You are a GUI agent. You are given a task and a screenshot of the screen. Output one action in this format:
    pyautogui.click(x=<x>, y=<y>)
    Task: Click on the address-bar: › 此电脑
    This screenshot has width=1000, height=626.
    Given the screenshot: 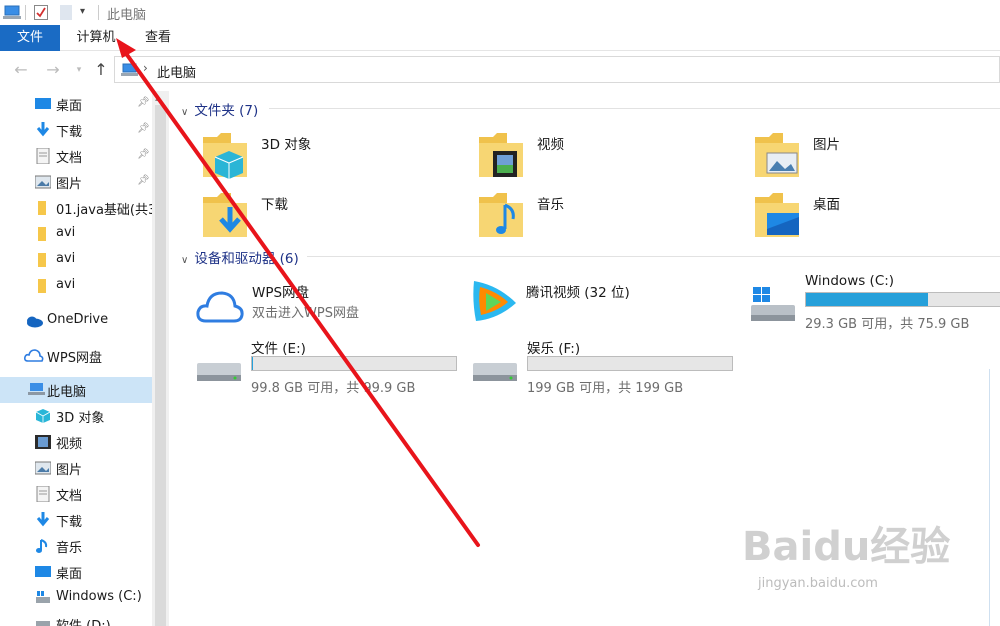 What is the action you would take?
    pyautogui.click(x=557, y=69)
    